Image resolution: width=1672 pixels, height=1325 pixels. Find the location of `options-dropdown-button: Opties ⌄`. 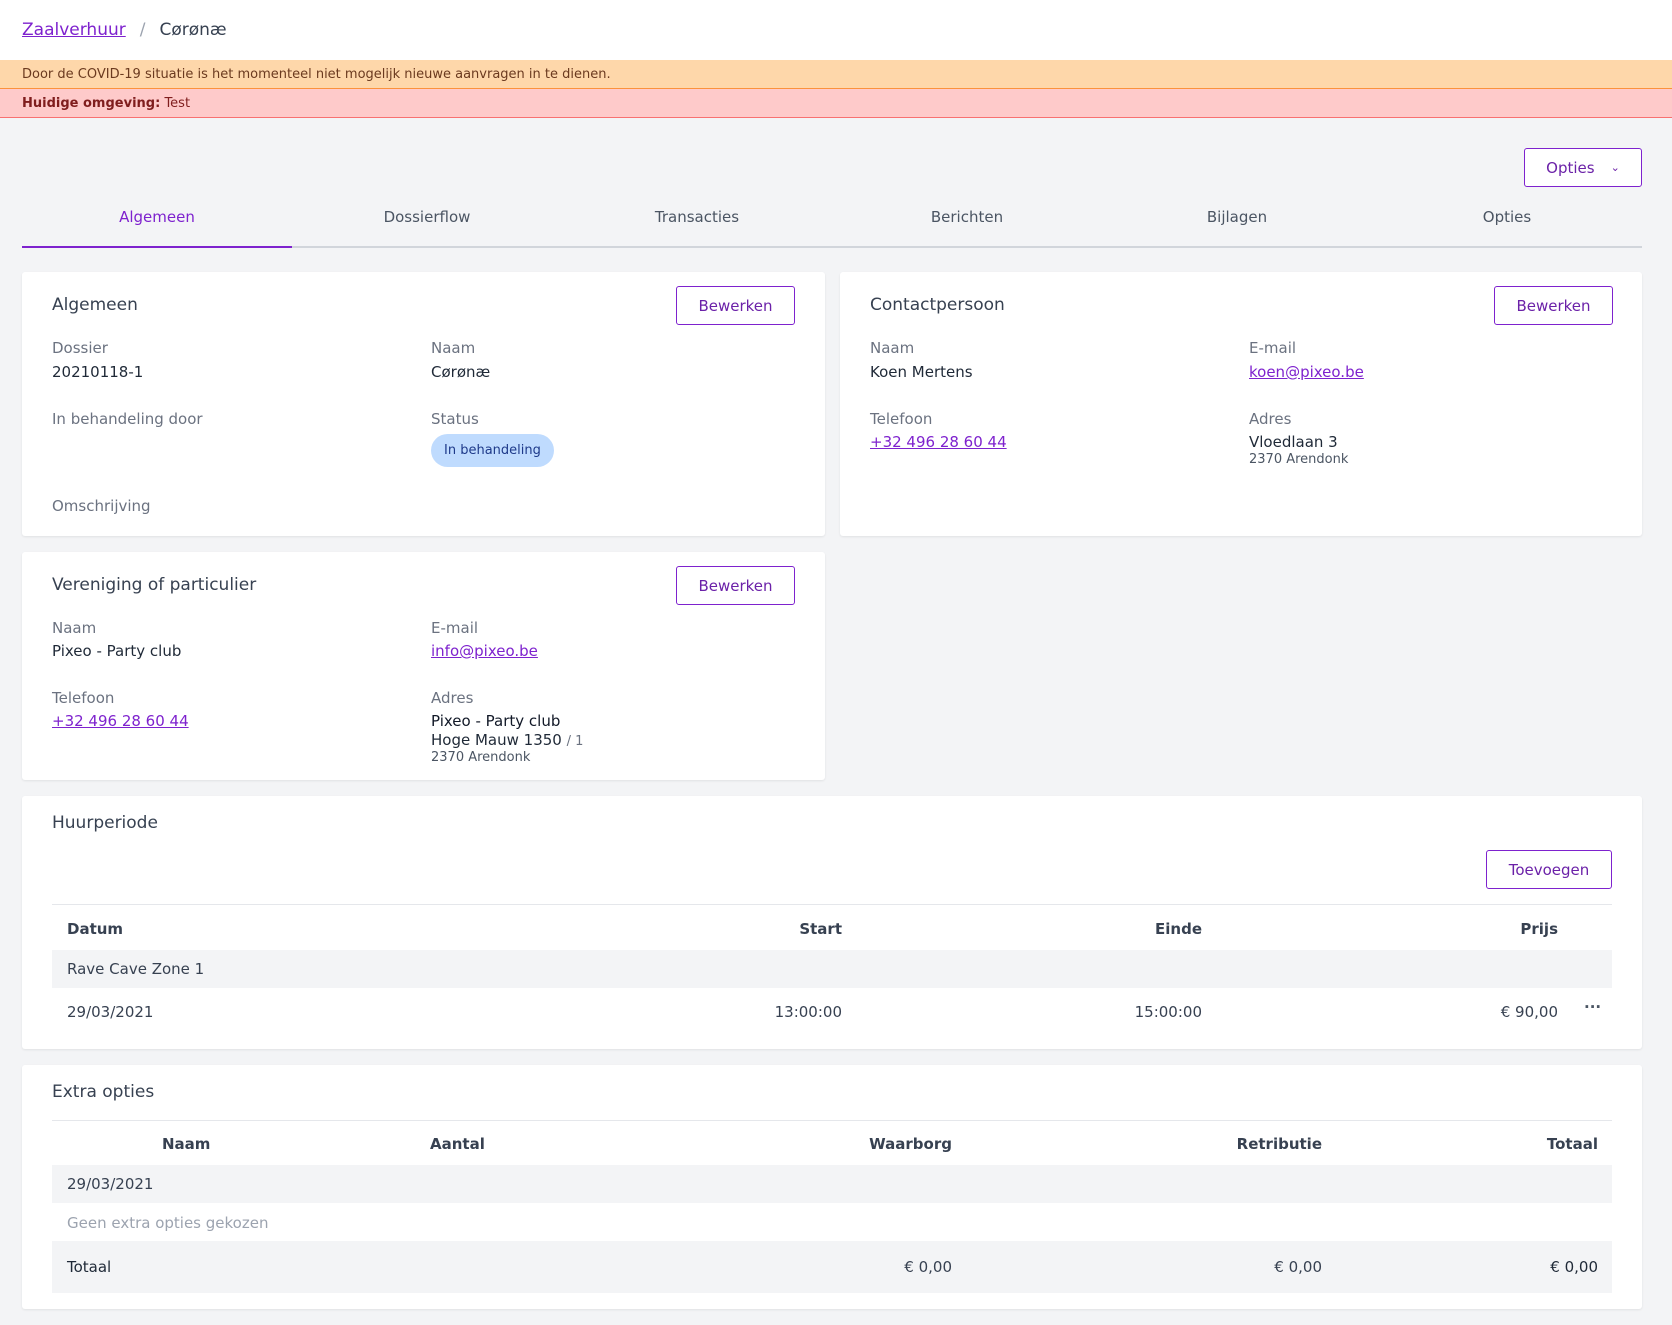

options-dropdown-button: Opties ⌄ is located at coordinates (1583, 167).